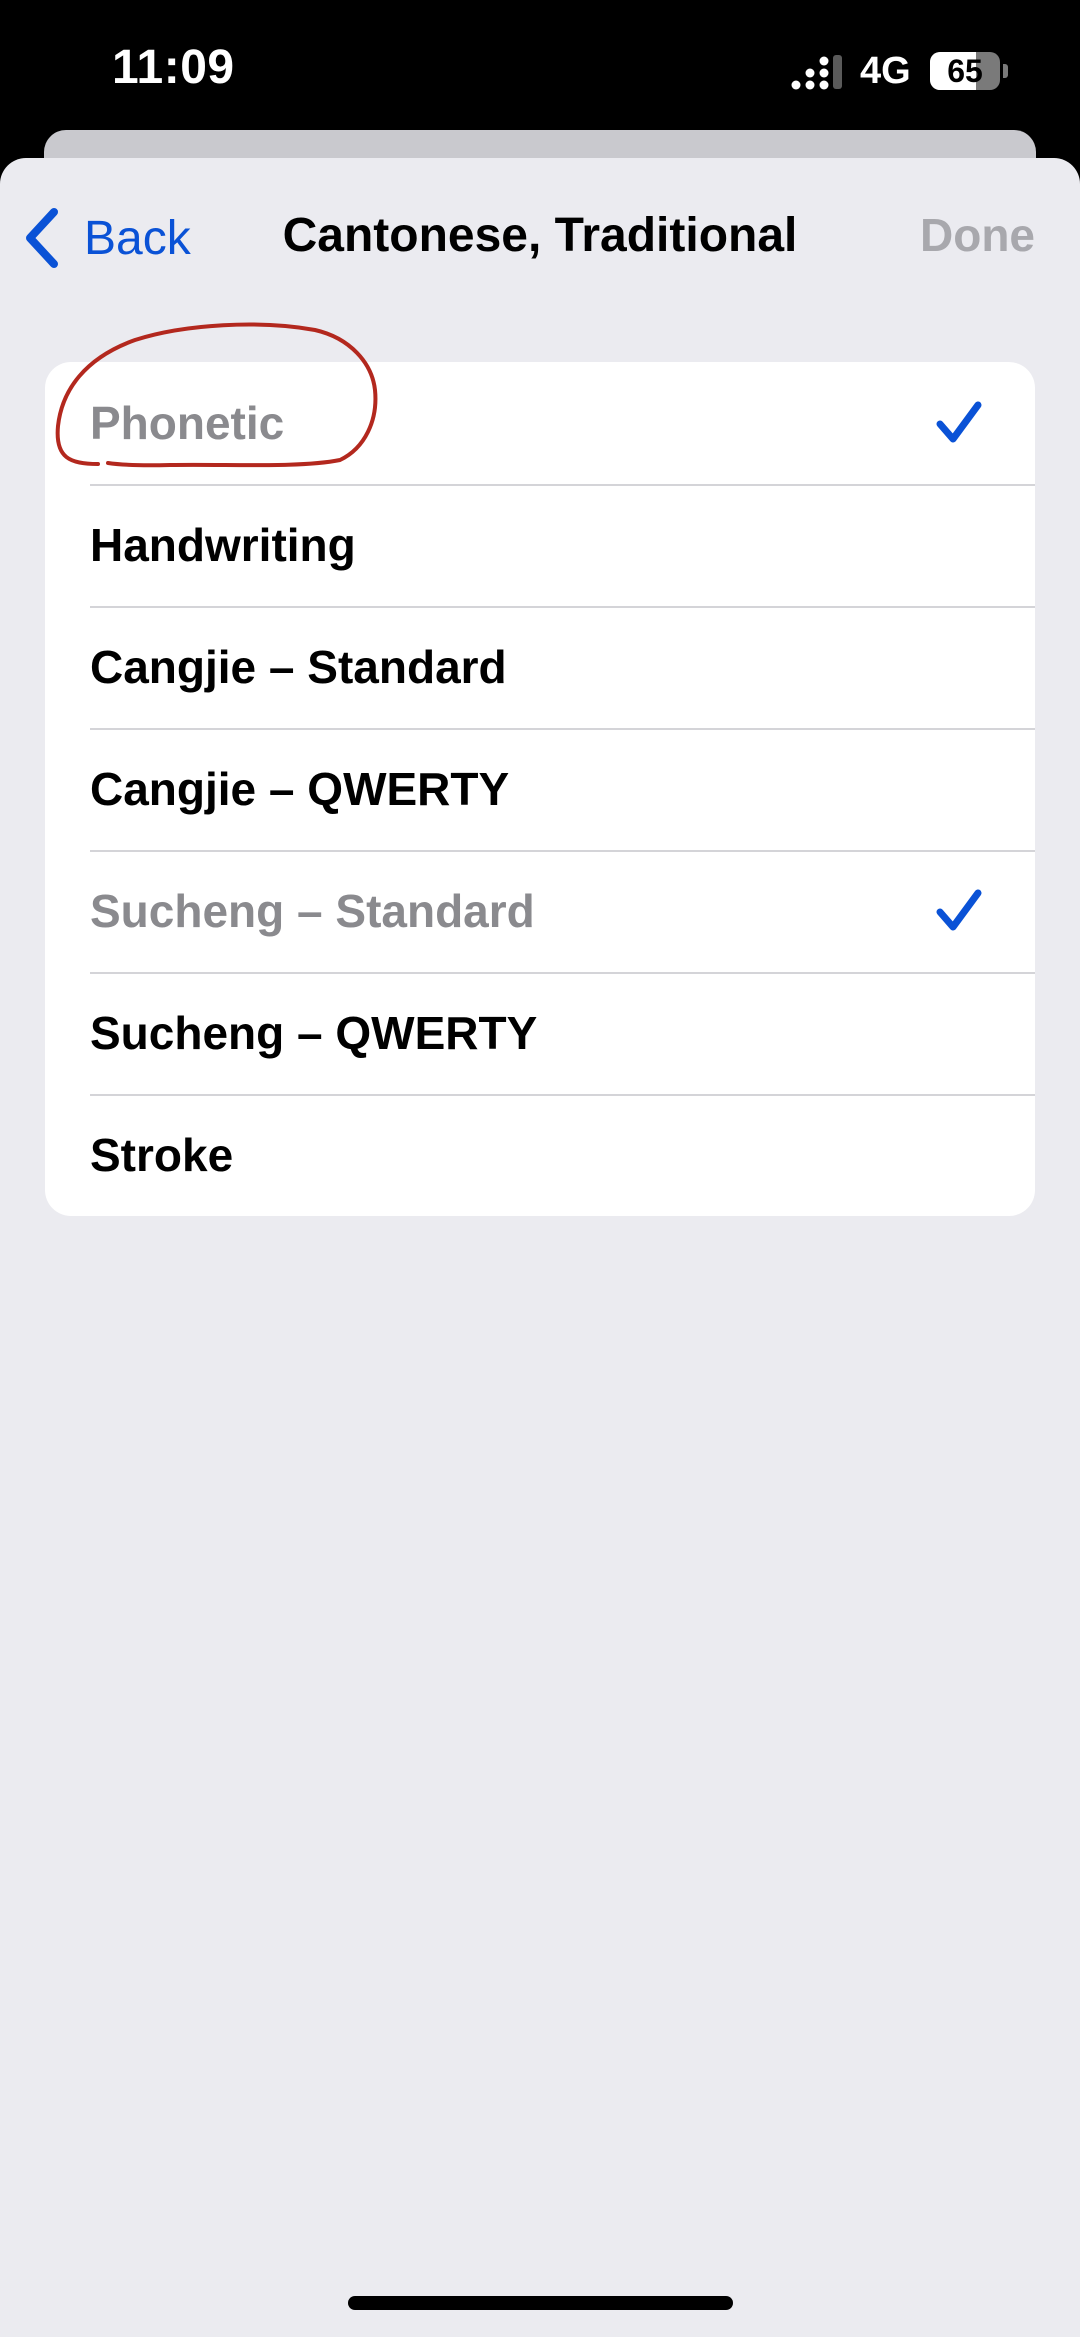 Image resolution: width=1080 pixels, height=2337 pixels. Describe the element at coordinates (42, 238) in the screenshot. I see `chevron-left-icon` at that location.